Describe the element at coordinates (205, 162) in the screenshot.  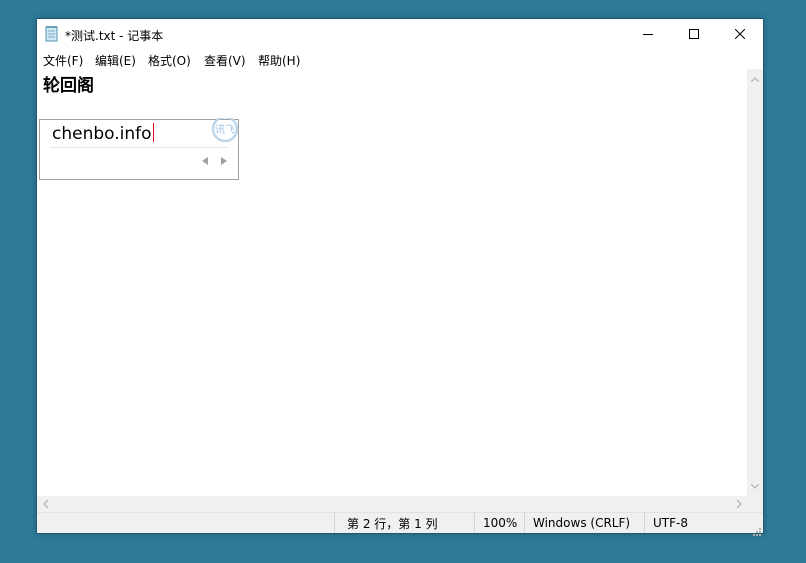
I see `prev-page-icon` at that location.